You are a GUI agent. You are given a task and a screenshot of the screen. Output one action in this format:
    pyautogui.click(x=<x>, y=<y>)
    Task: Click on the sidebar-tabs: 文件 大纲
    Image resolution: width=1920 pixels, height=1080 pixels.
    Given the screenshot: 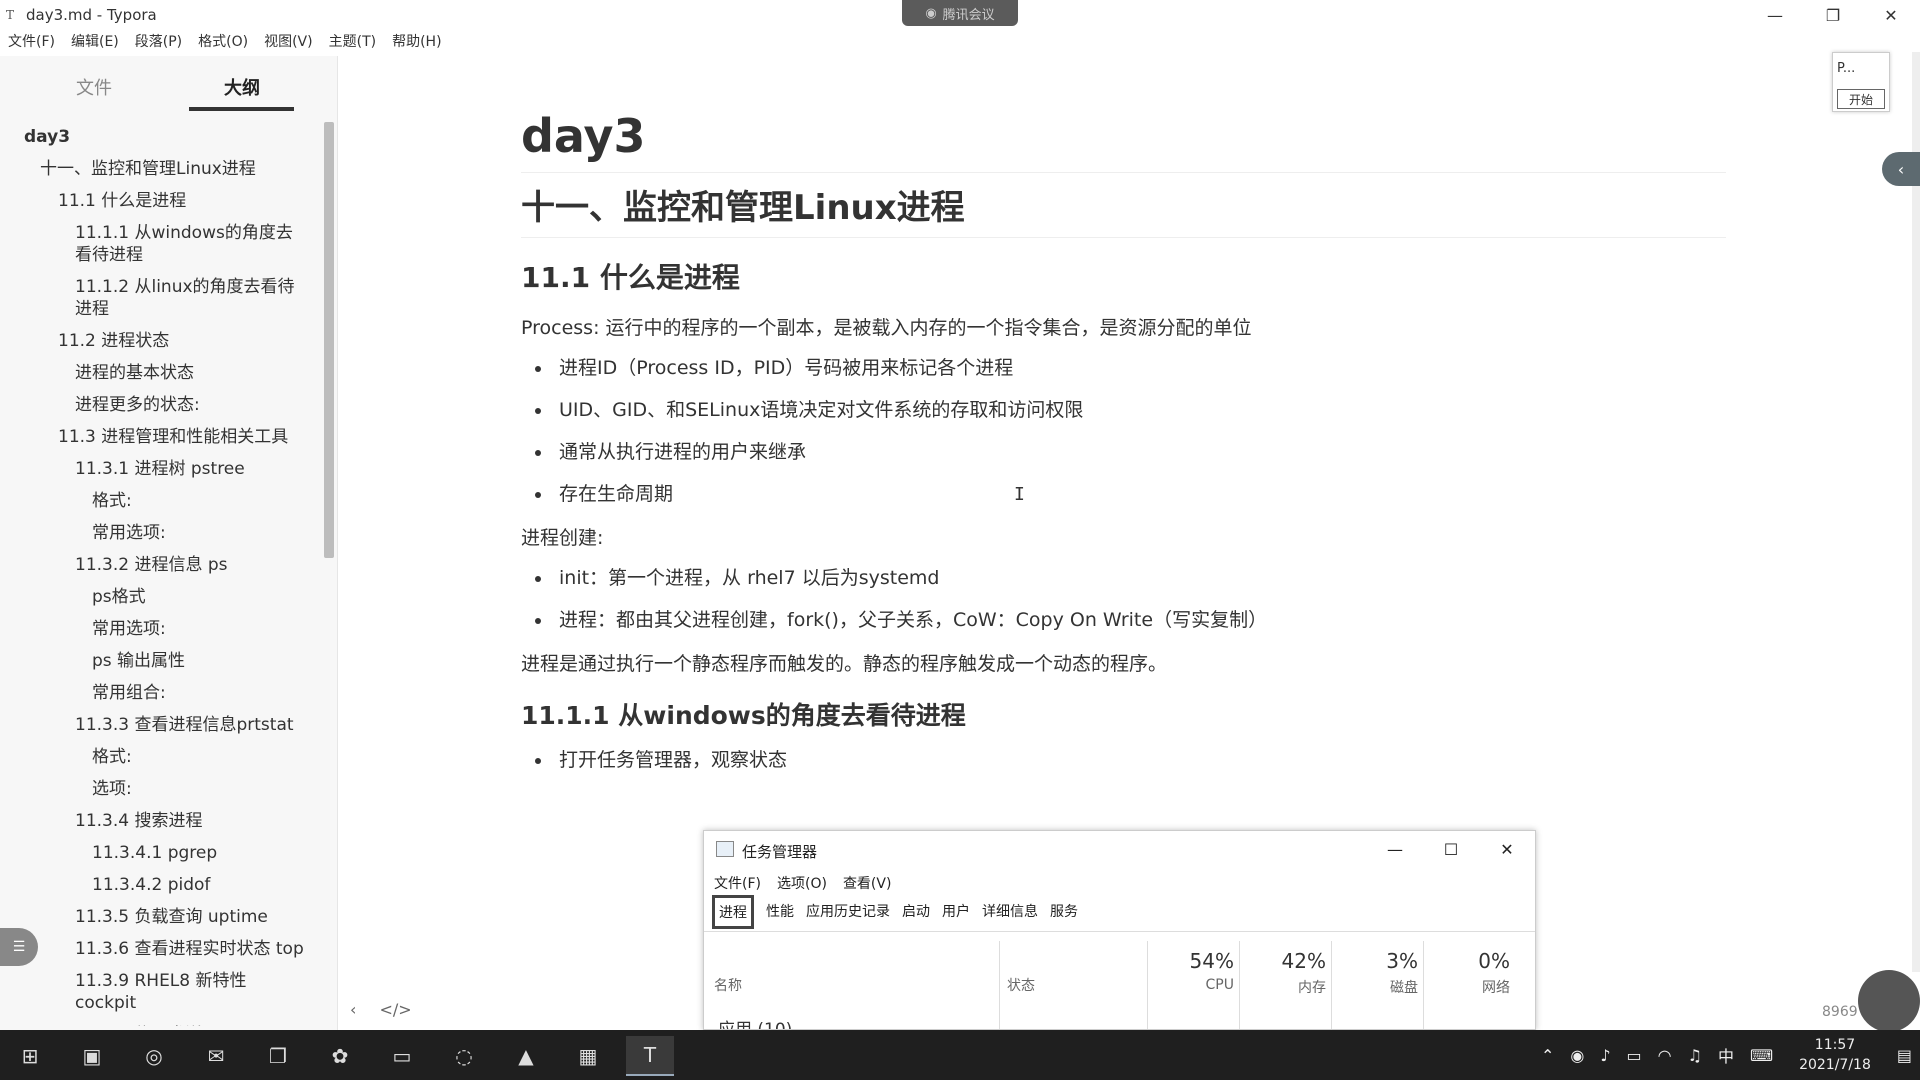 What is the action you would take?
    pyautogui.click(x=169, y=84)
    